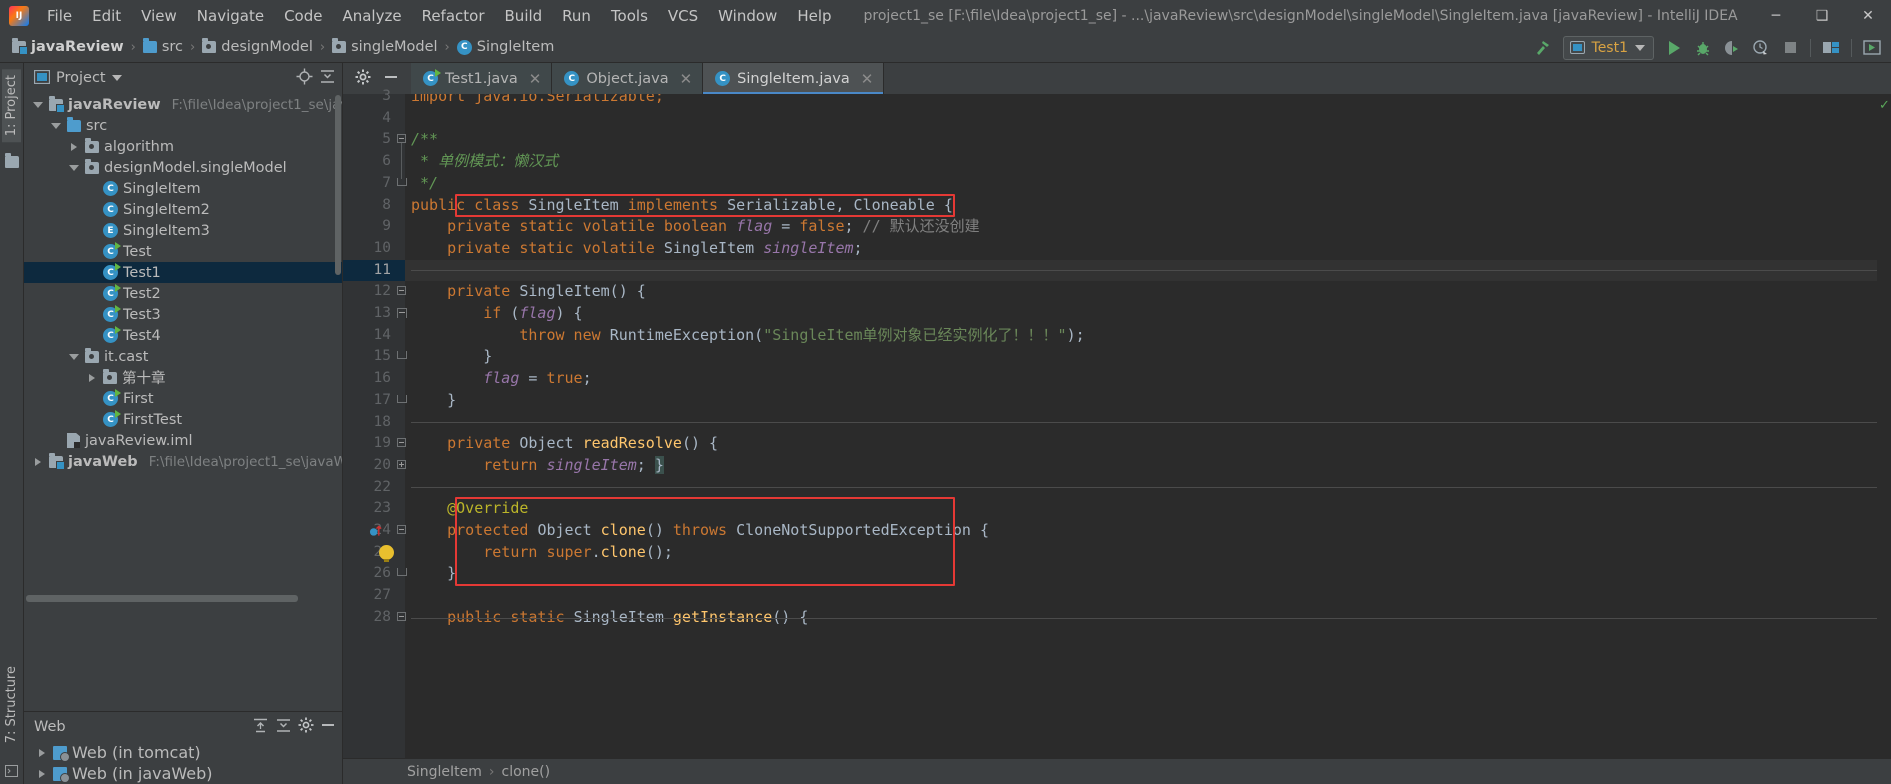 The width and height of the screenshot is (1891, 784). What do you see at coordinates (470, 204) in the screenshot?
I see `code-token: public class` at bounding box center [470, 204].